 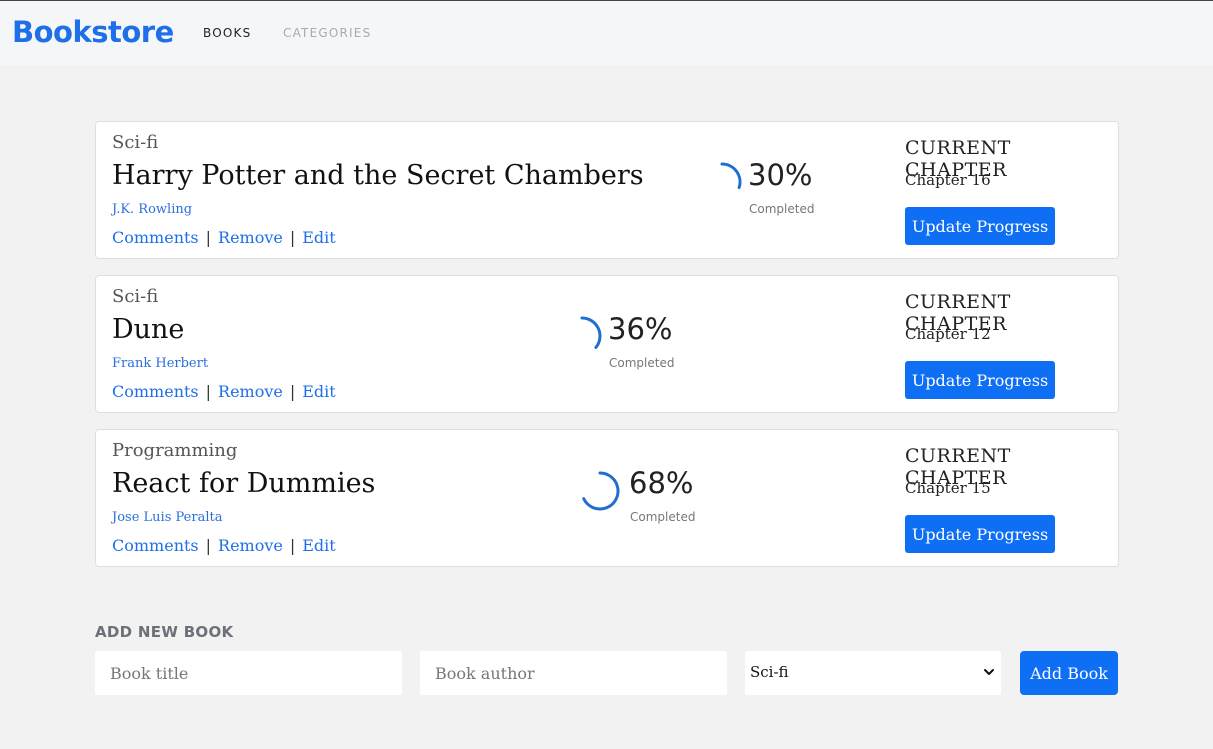 I want to click on book-title-input, so click(x=248, y=673).